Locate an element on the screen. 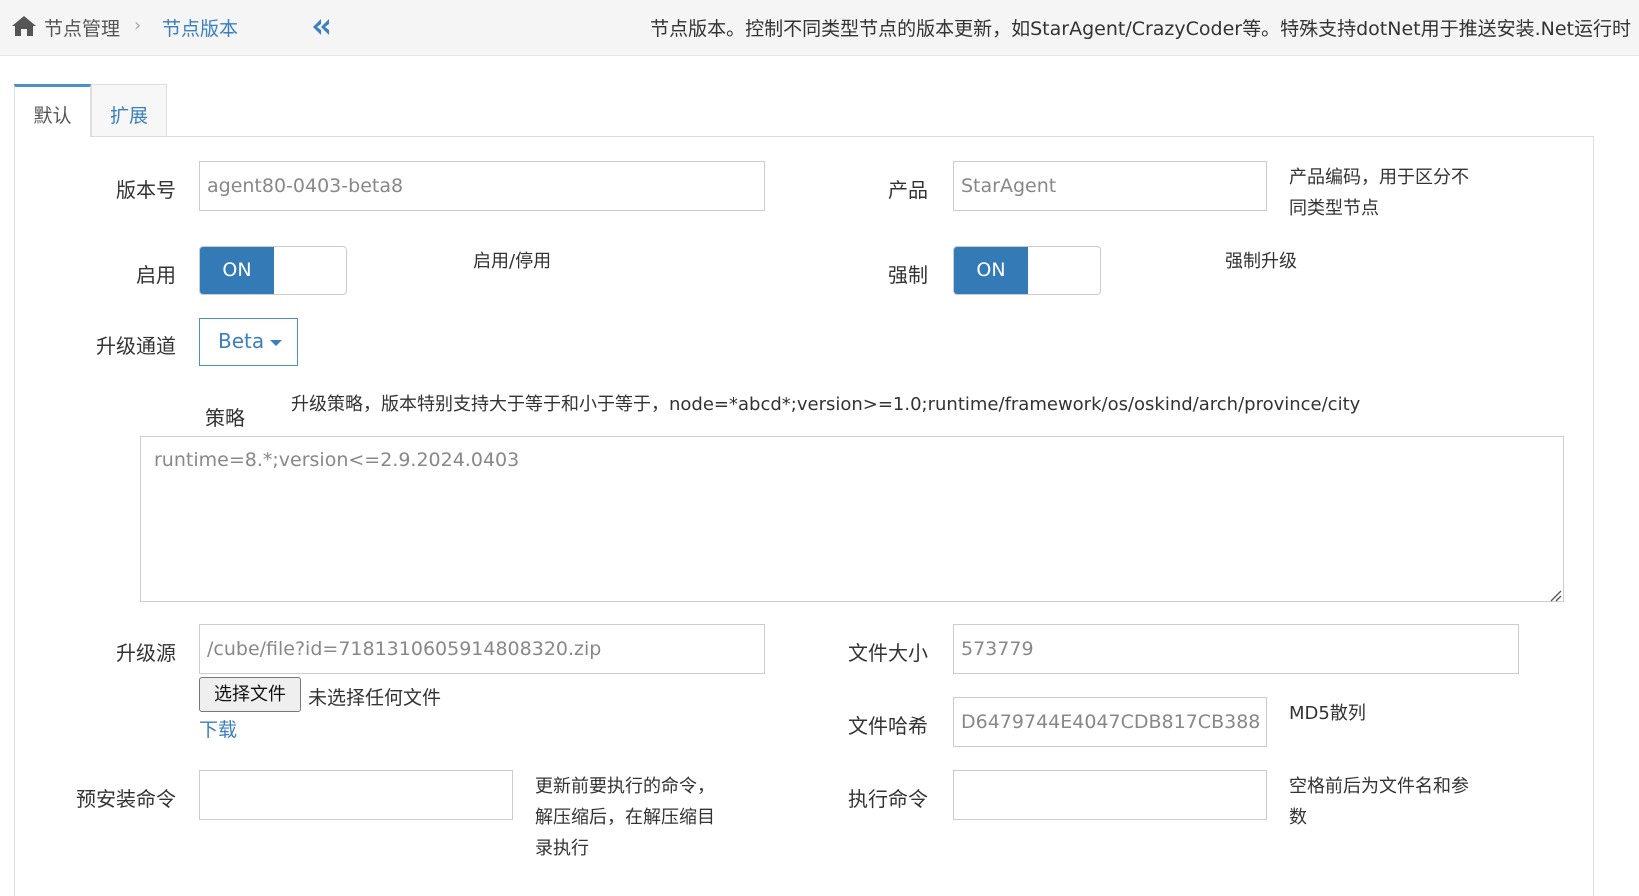  file-size-label: 文件大小 is located at coordinates (888, 653).